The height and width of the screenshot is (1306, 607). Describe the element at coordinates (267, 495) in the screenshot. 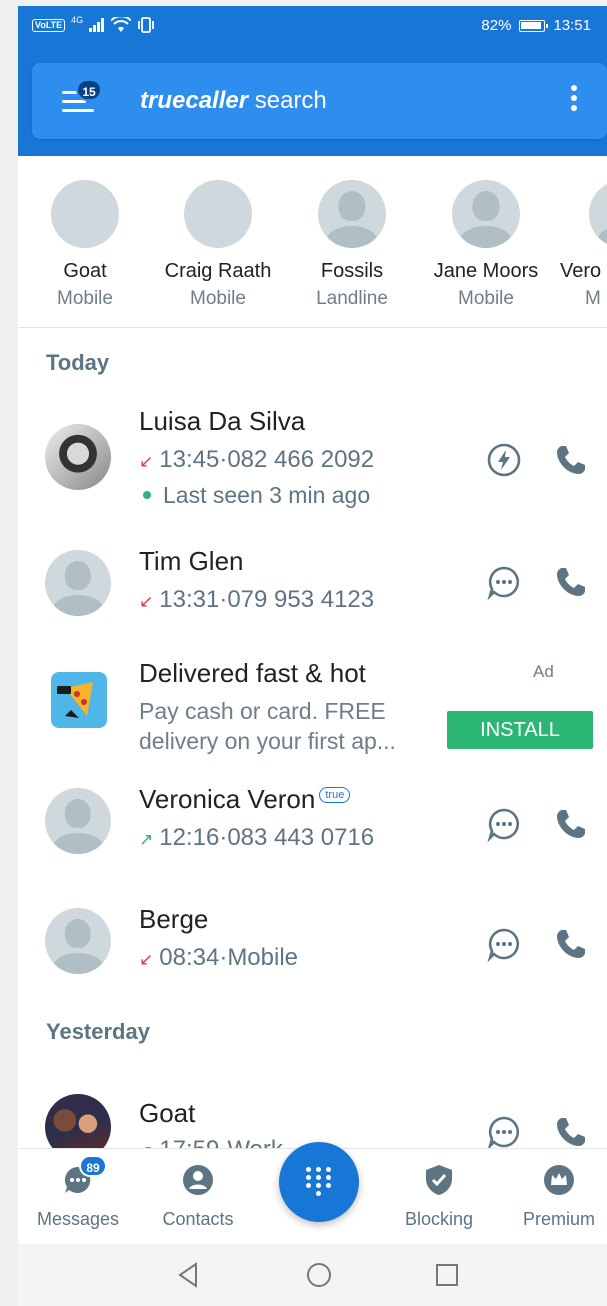

I see `last-seen-text: Last seen 3 min ago` at that location.